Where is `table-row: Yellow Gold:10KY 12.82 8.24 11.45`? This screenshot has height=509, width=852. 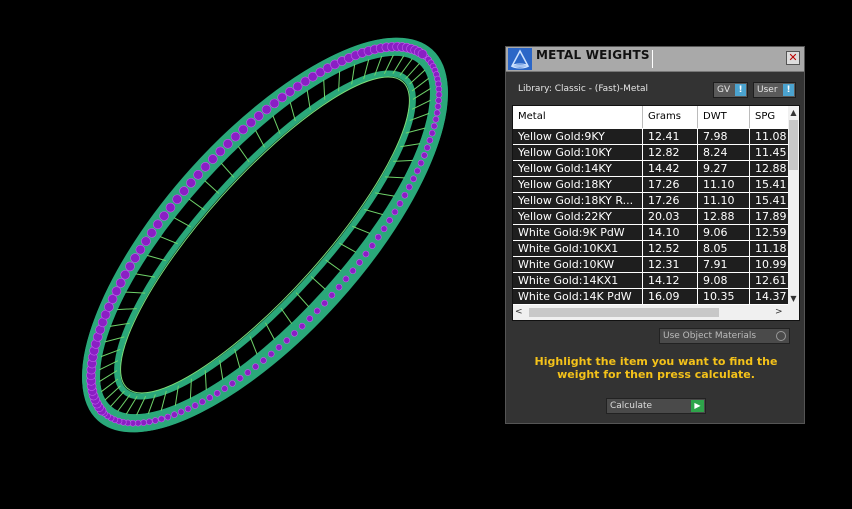
table-row: Yellow Gold:10KY 12.82 8.24 11.45 is located at coordinates (650, 153).